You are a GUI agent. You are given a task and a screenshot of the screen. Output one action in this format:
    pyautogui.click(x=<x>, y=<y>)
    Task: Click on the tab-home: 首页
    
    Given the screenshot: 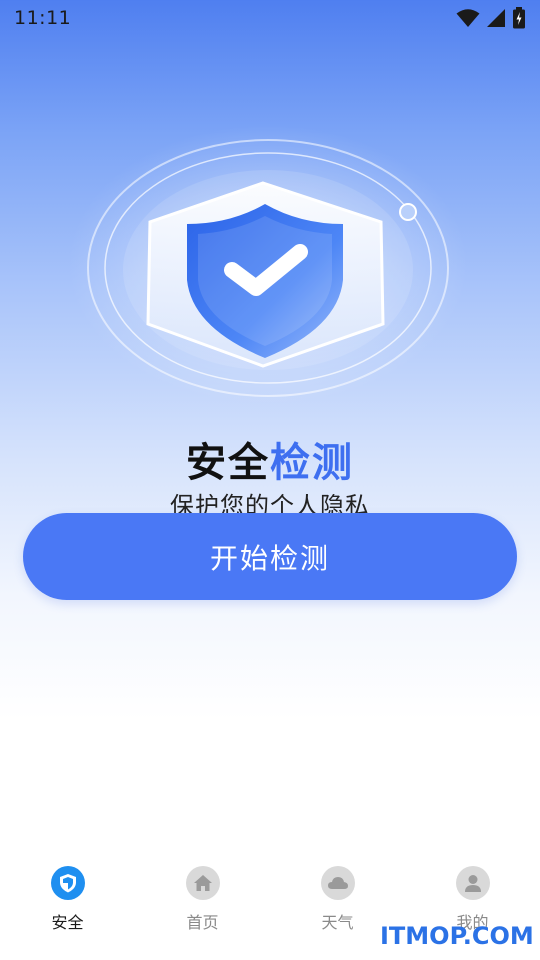 What is the action you would take?
    pyautogui.click(x=202, y=910)
    